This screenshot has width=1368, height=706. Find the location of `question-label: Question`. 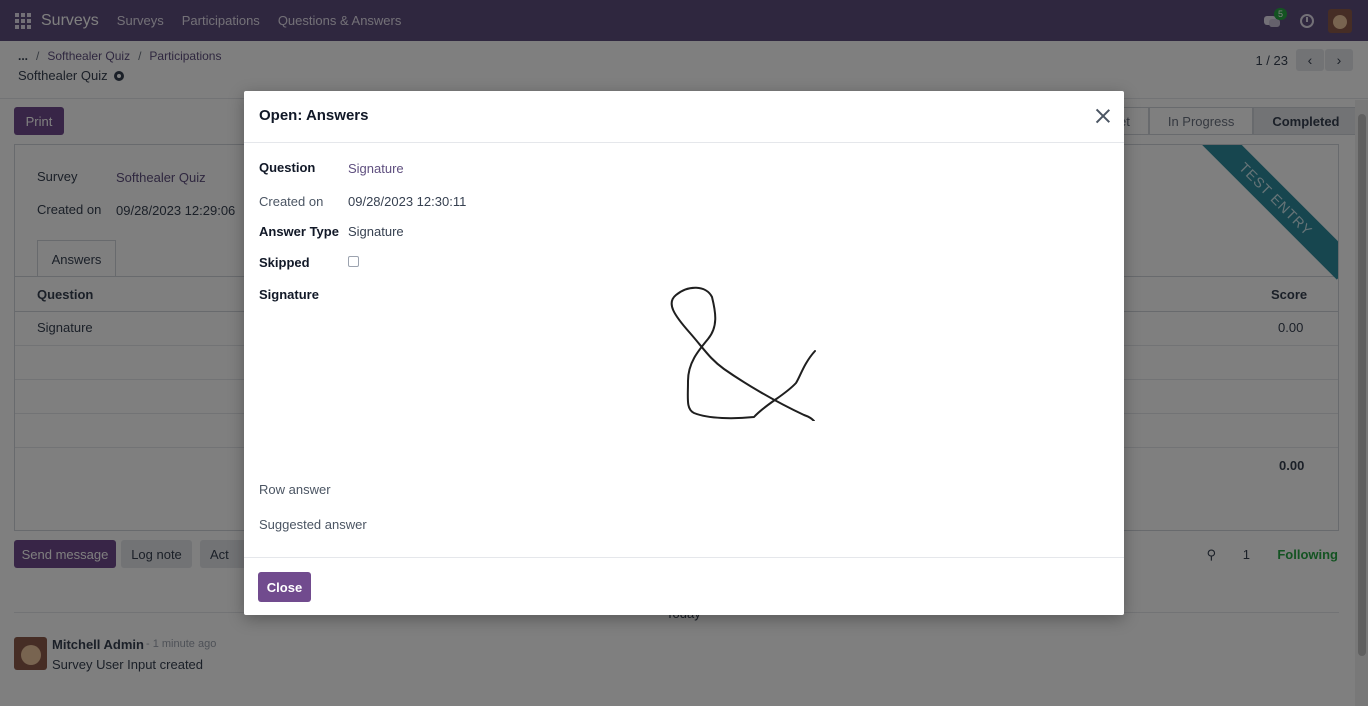

question-label: Question is located at coordinates (287, 167).